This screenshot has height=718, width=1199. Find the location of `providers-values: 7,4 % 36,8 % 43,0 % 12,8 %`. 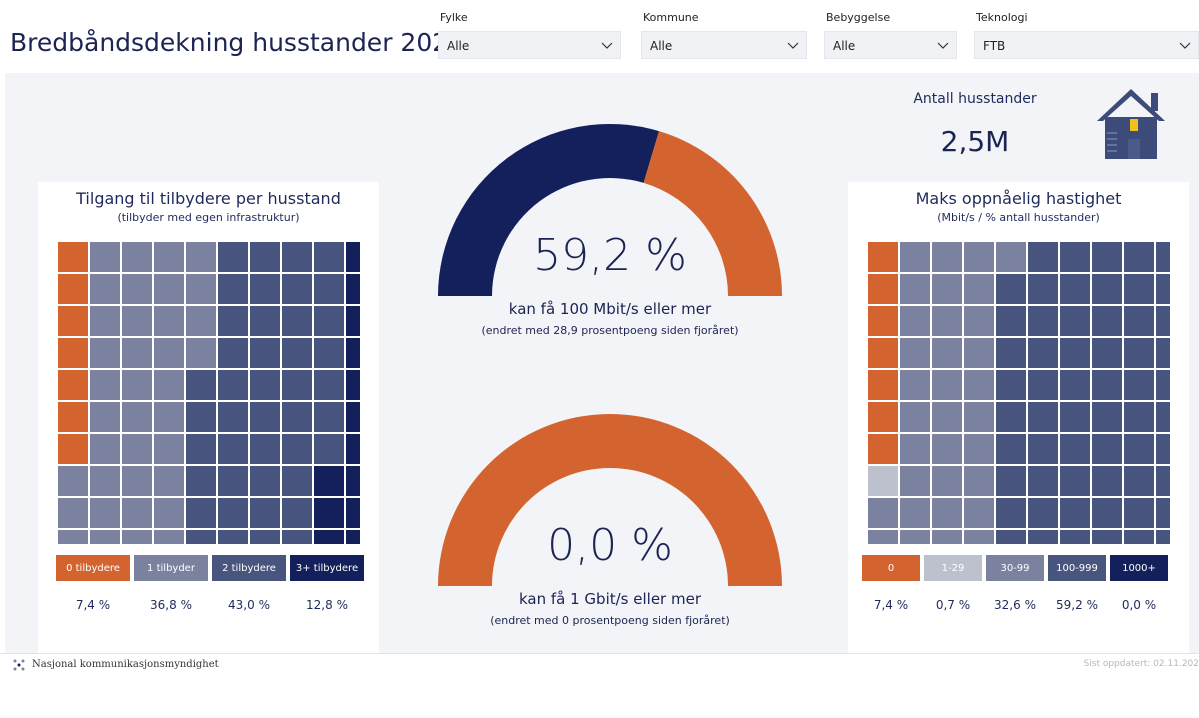

providers-values: 7,4 % 36,8 % 43,0 % 12,8 % is located at coordinates (210, 605).